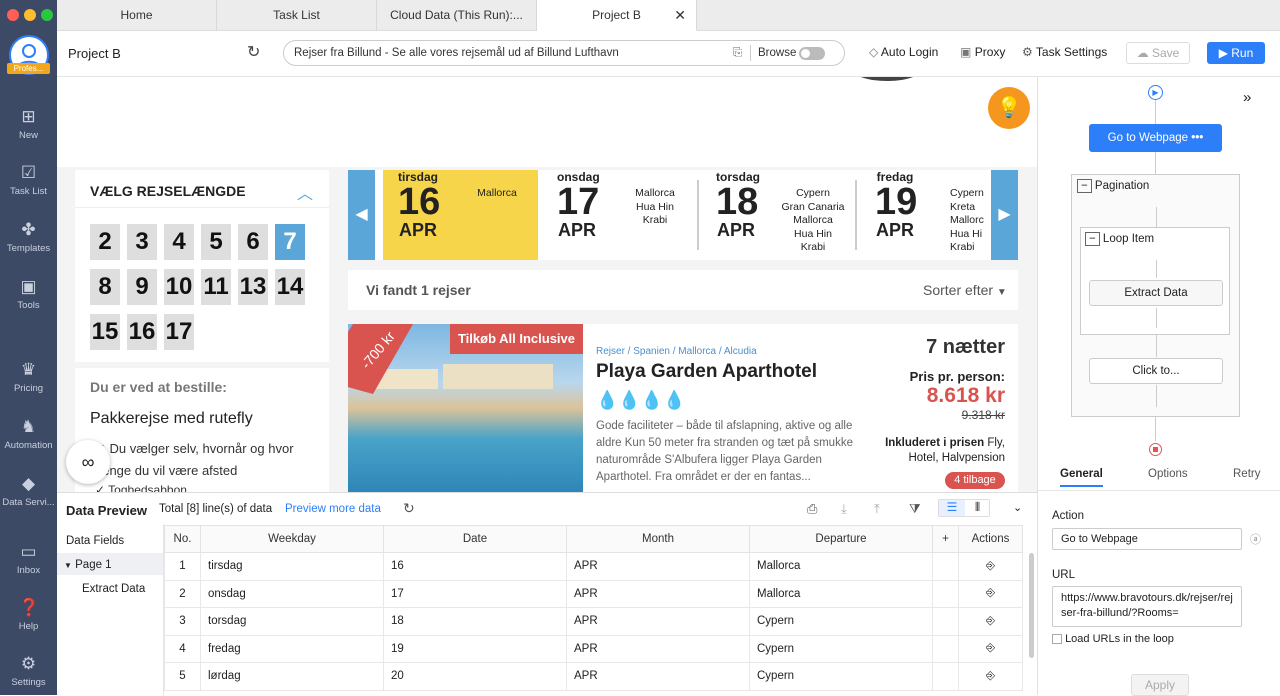  I want to click on sidebar-item-help: ❓ Help, so click(28, 616).